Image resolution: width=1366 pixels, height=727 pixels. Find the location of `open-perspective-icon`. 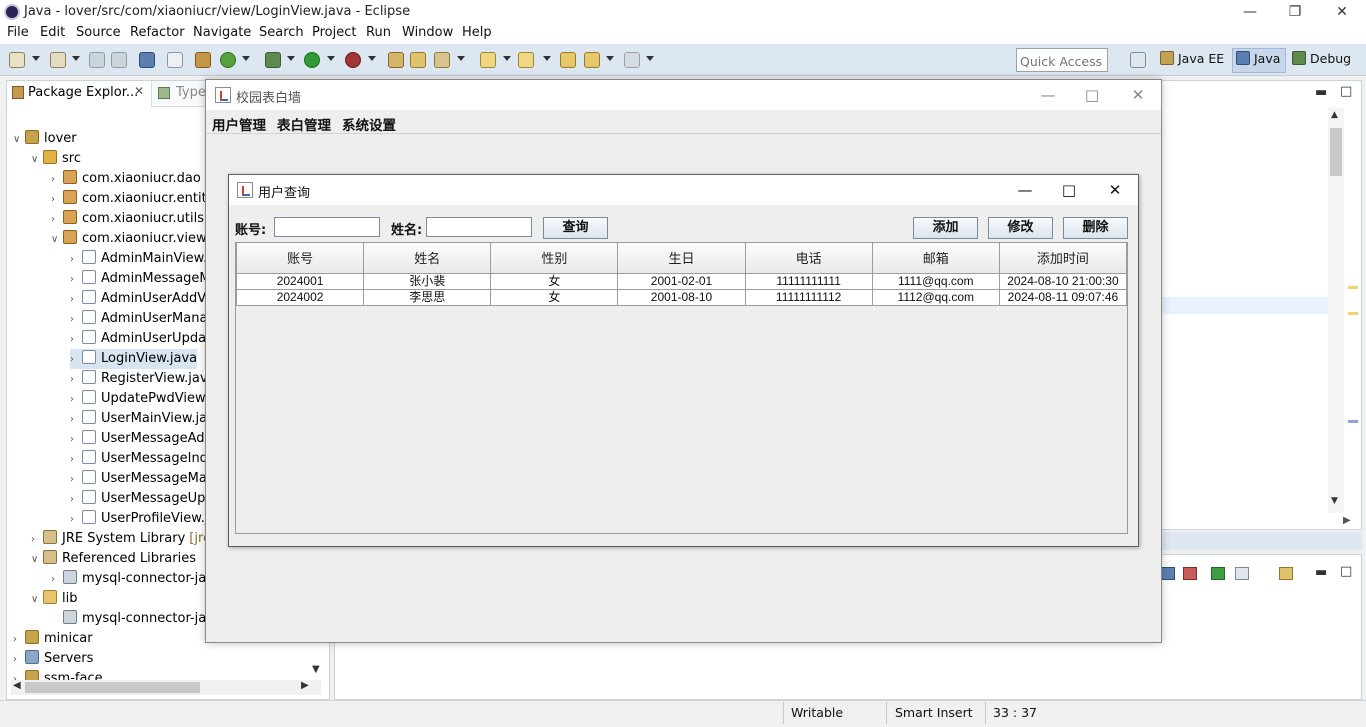

open-perspective-icon is located at coordinates (1138, 60).